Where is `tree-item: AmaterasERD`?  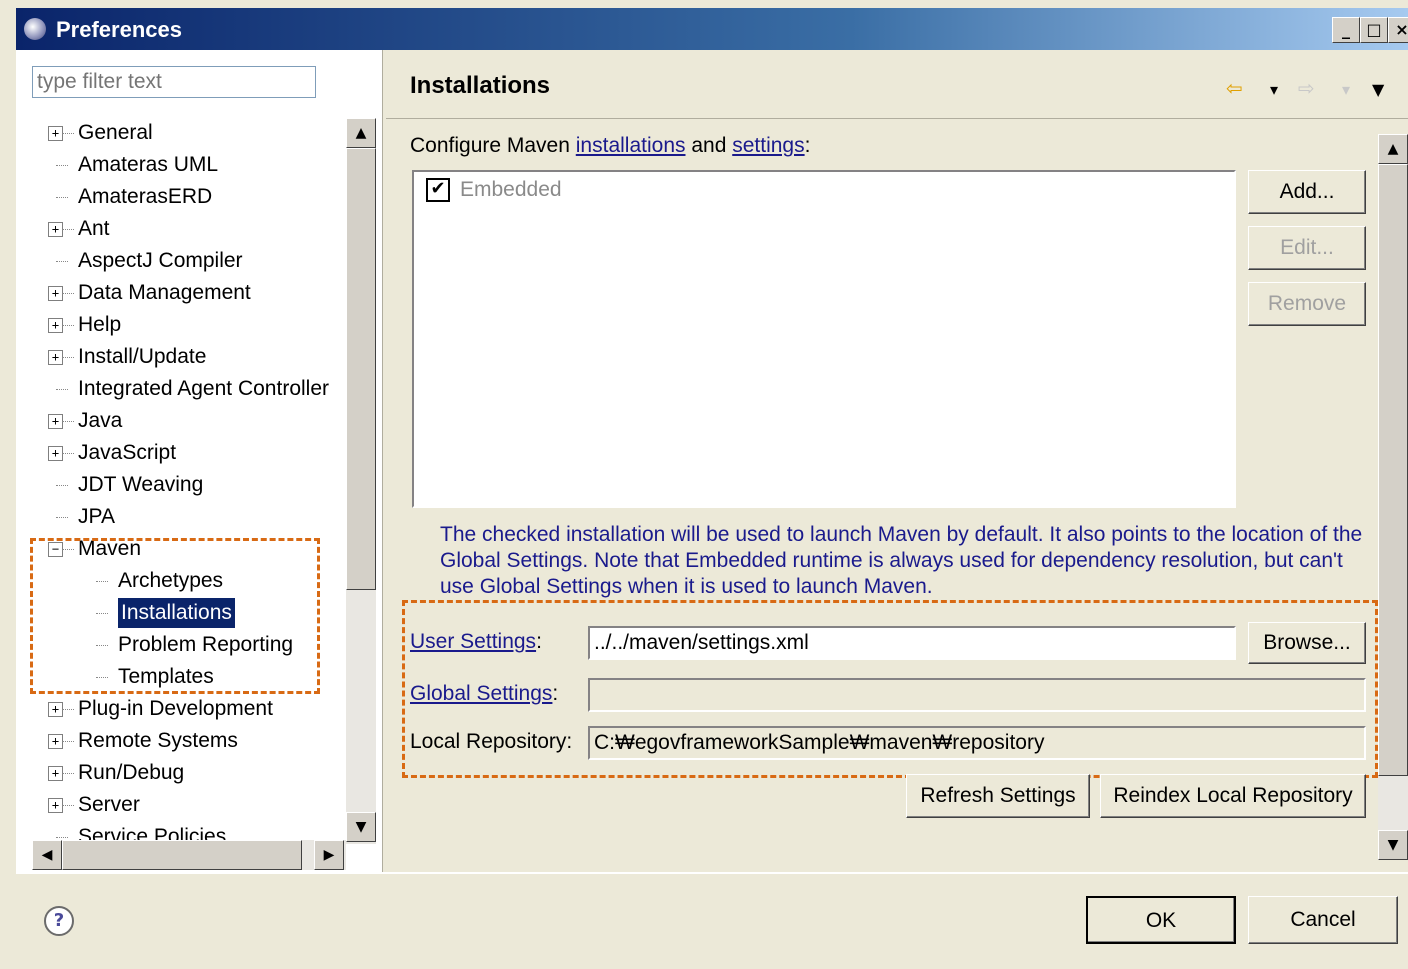
tree-item: AmaterasERD is located at coordinates (145, 197).